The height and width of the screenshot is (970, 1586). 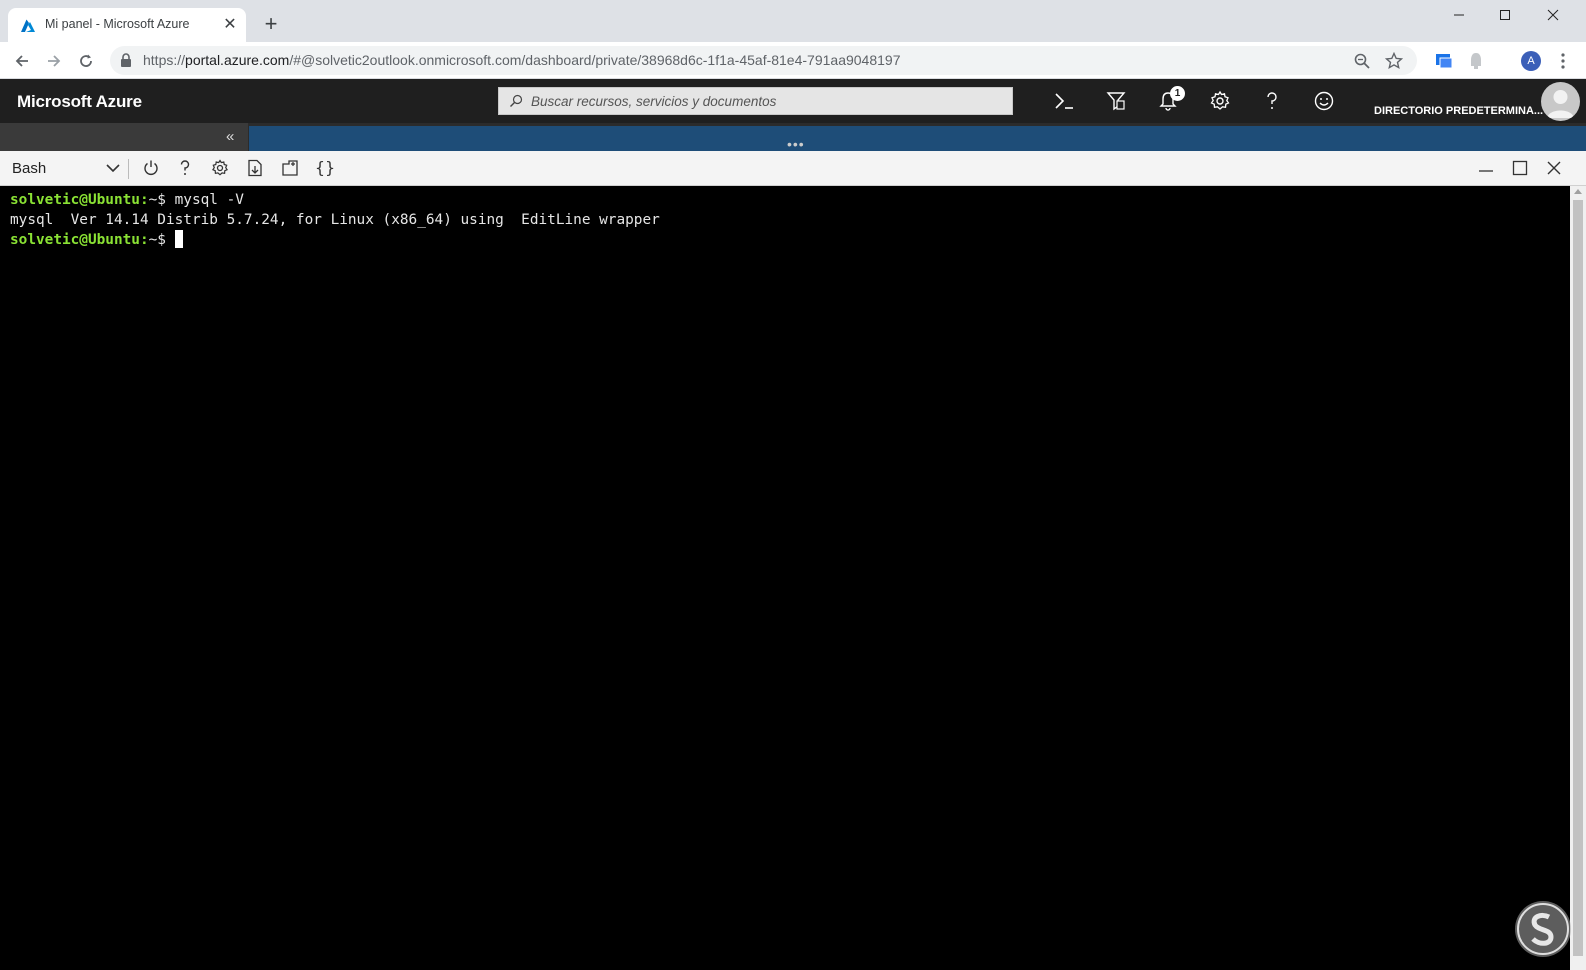 What do you see at coordinates (113, 168) in the screenshot?
I see `chevron-down-icon` at bounding box center [113, 168].